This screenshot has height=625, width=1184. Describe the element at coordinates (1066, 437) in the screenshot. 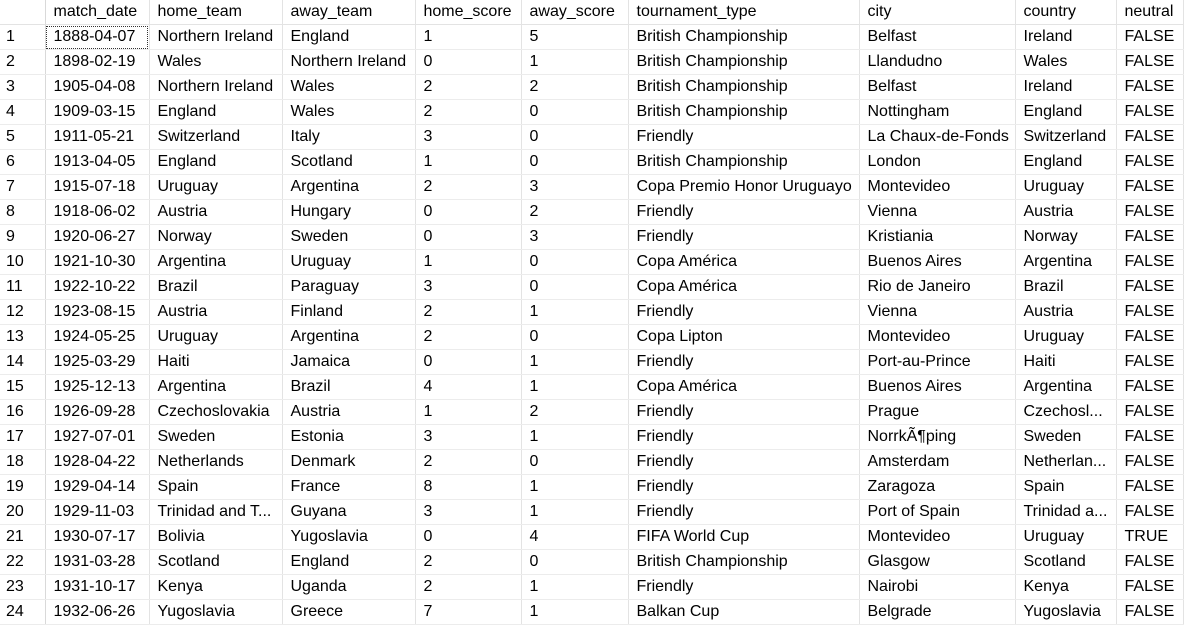

I see `country-cell: Sweden` at that location.